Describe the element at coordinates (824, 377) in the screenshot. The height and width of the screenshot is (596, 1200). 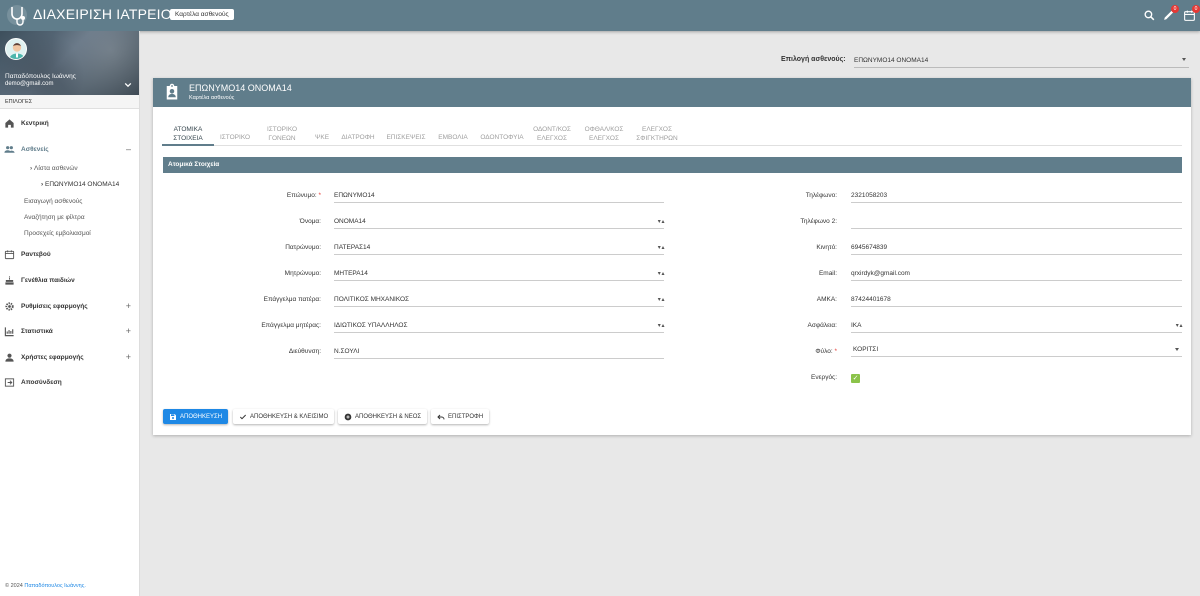
I see `field-label-active: Ενεργός:` at that location.